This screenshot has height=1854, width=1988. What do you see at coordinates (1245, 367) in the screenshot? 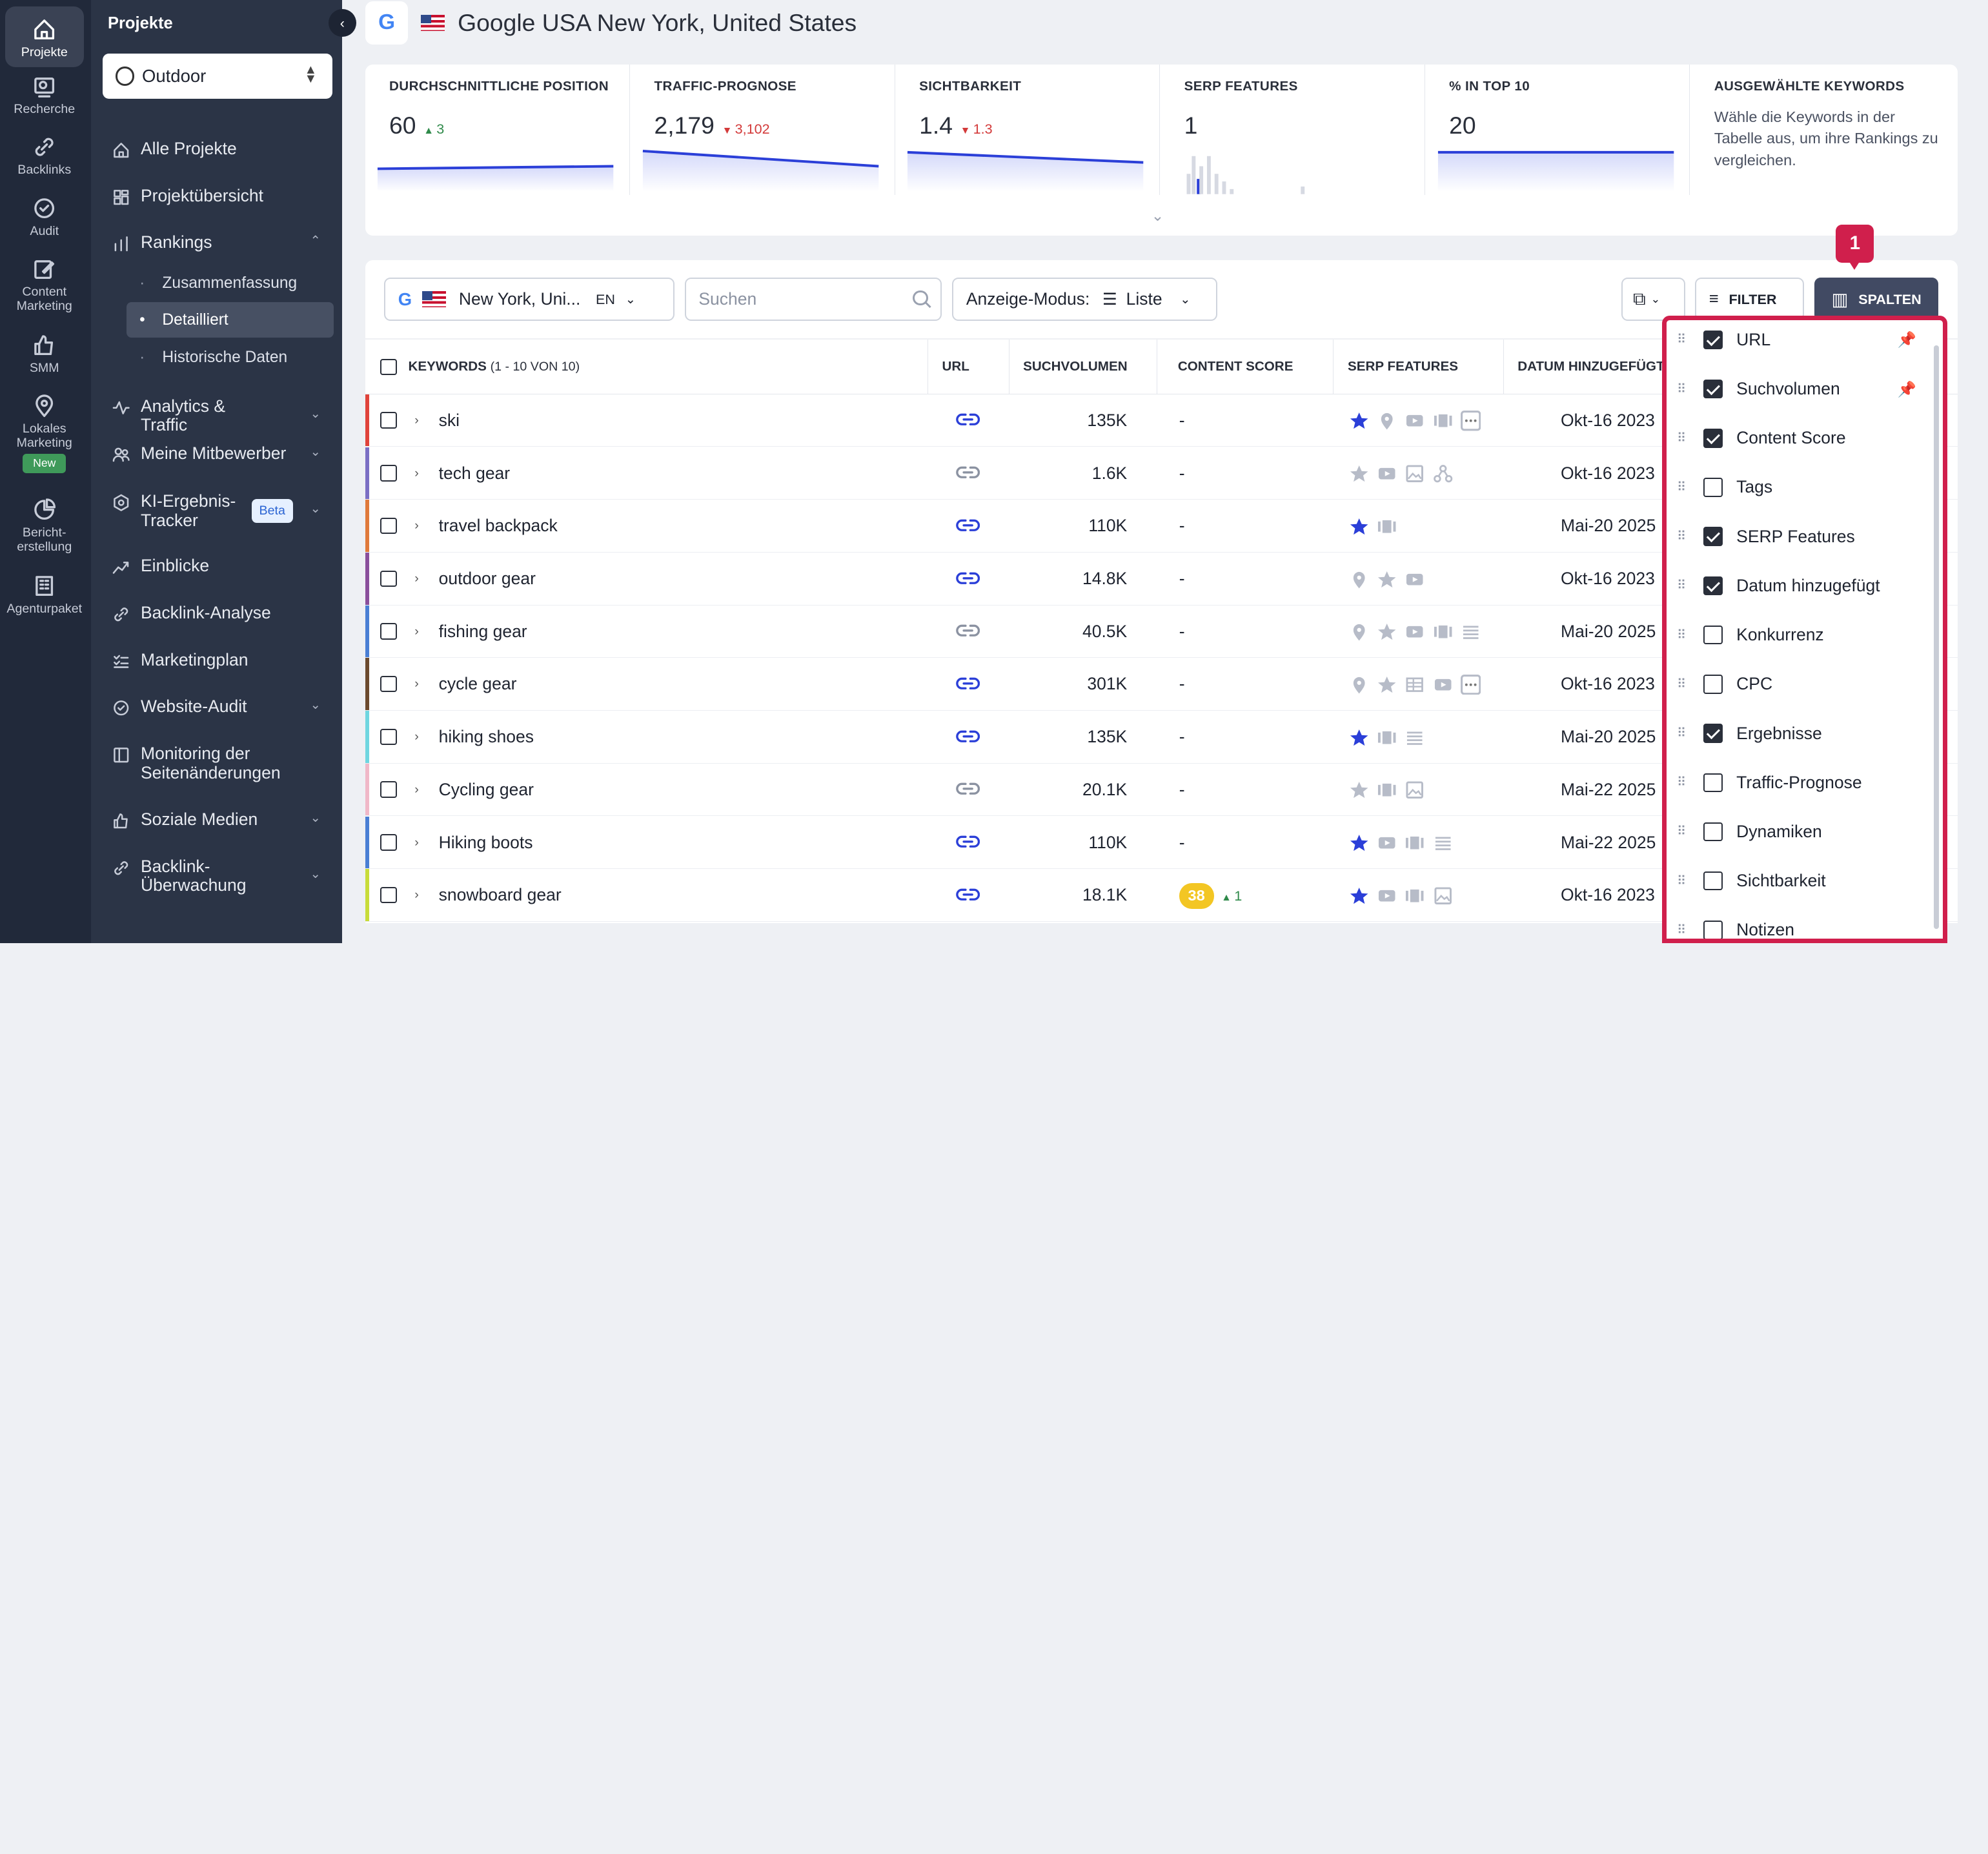
I see `header-content-score: CONTENT SCORE` at bounding box center [1245, 367].